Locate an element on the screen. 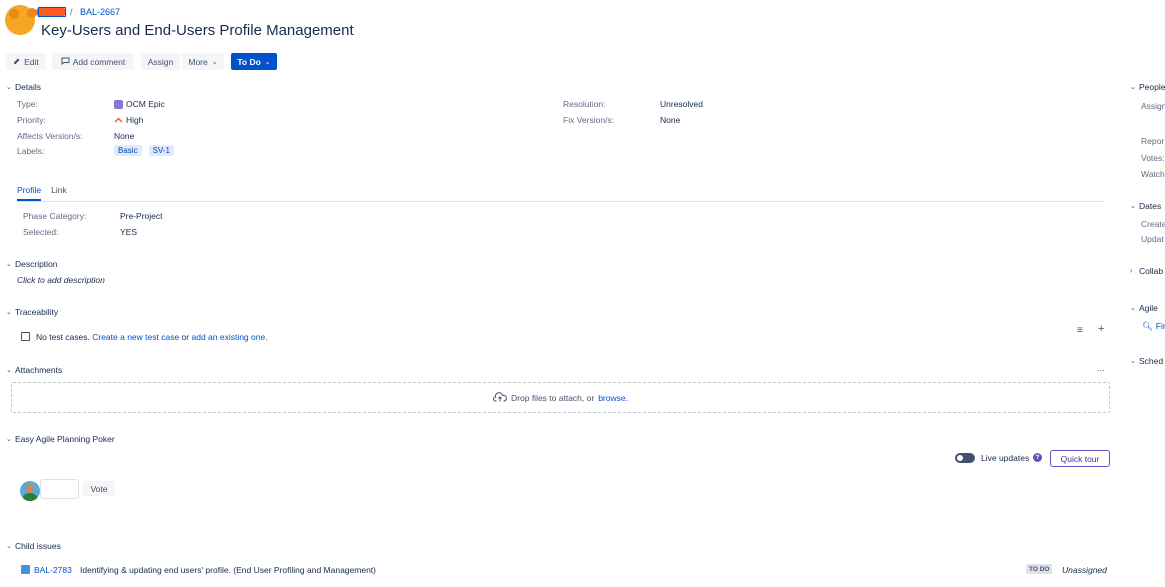 The image size is (1165, 587). status-transition-button: To Do ⌄ is located at coordinates (254, 61).